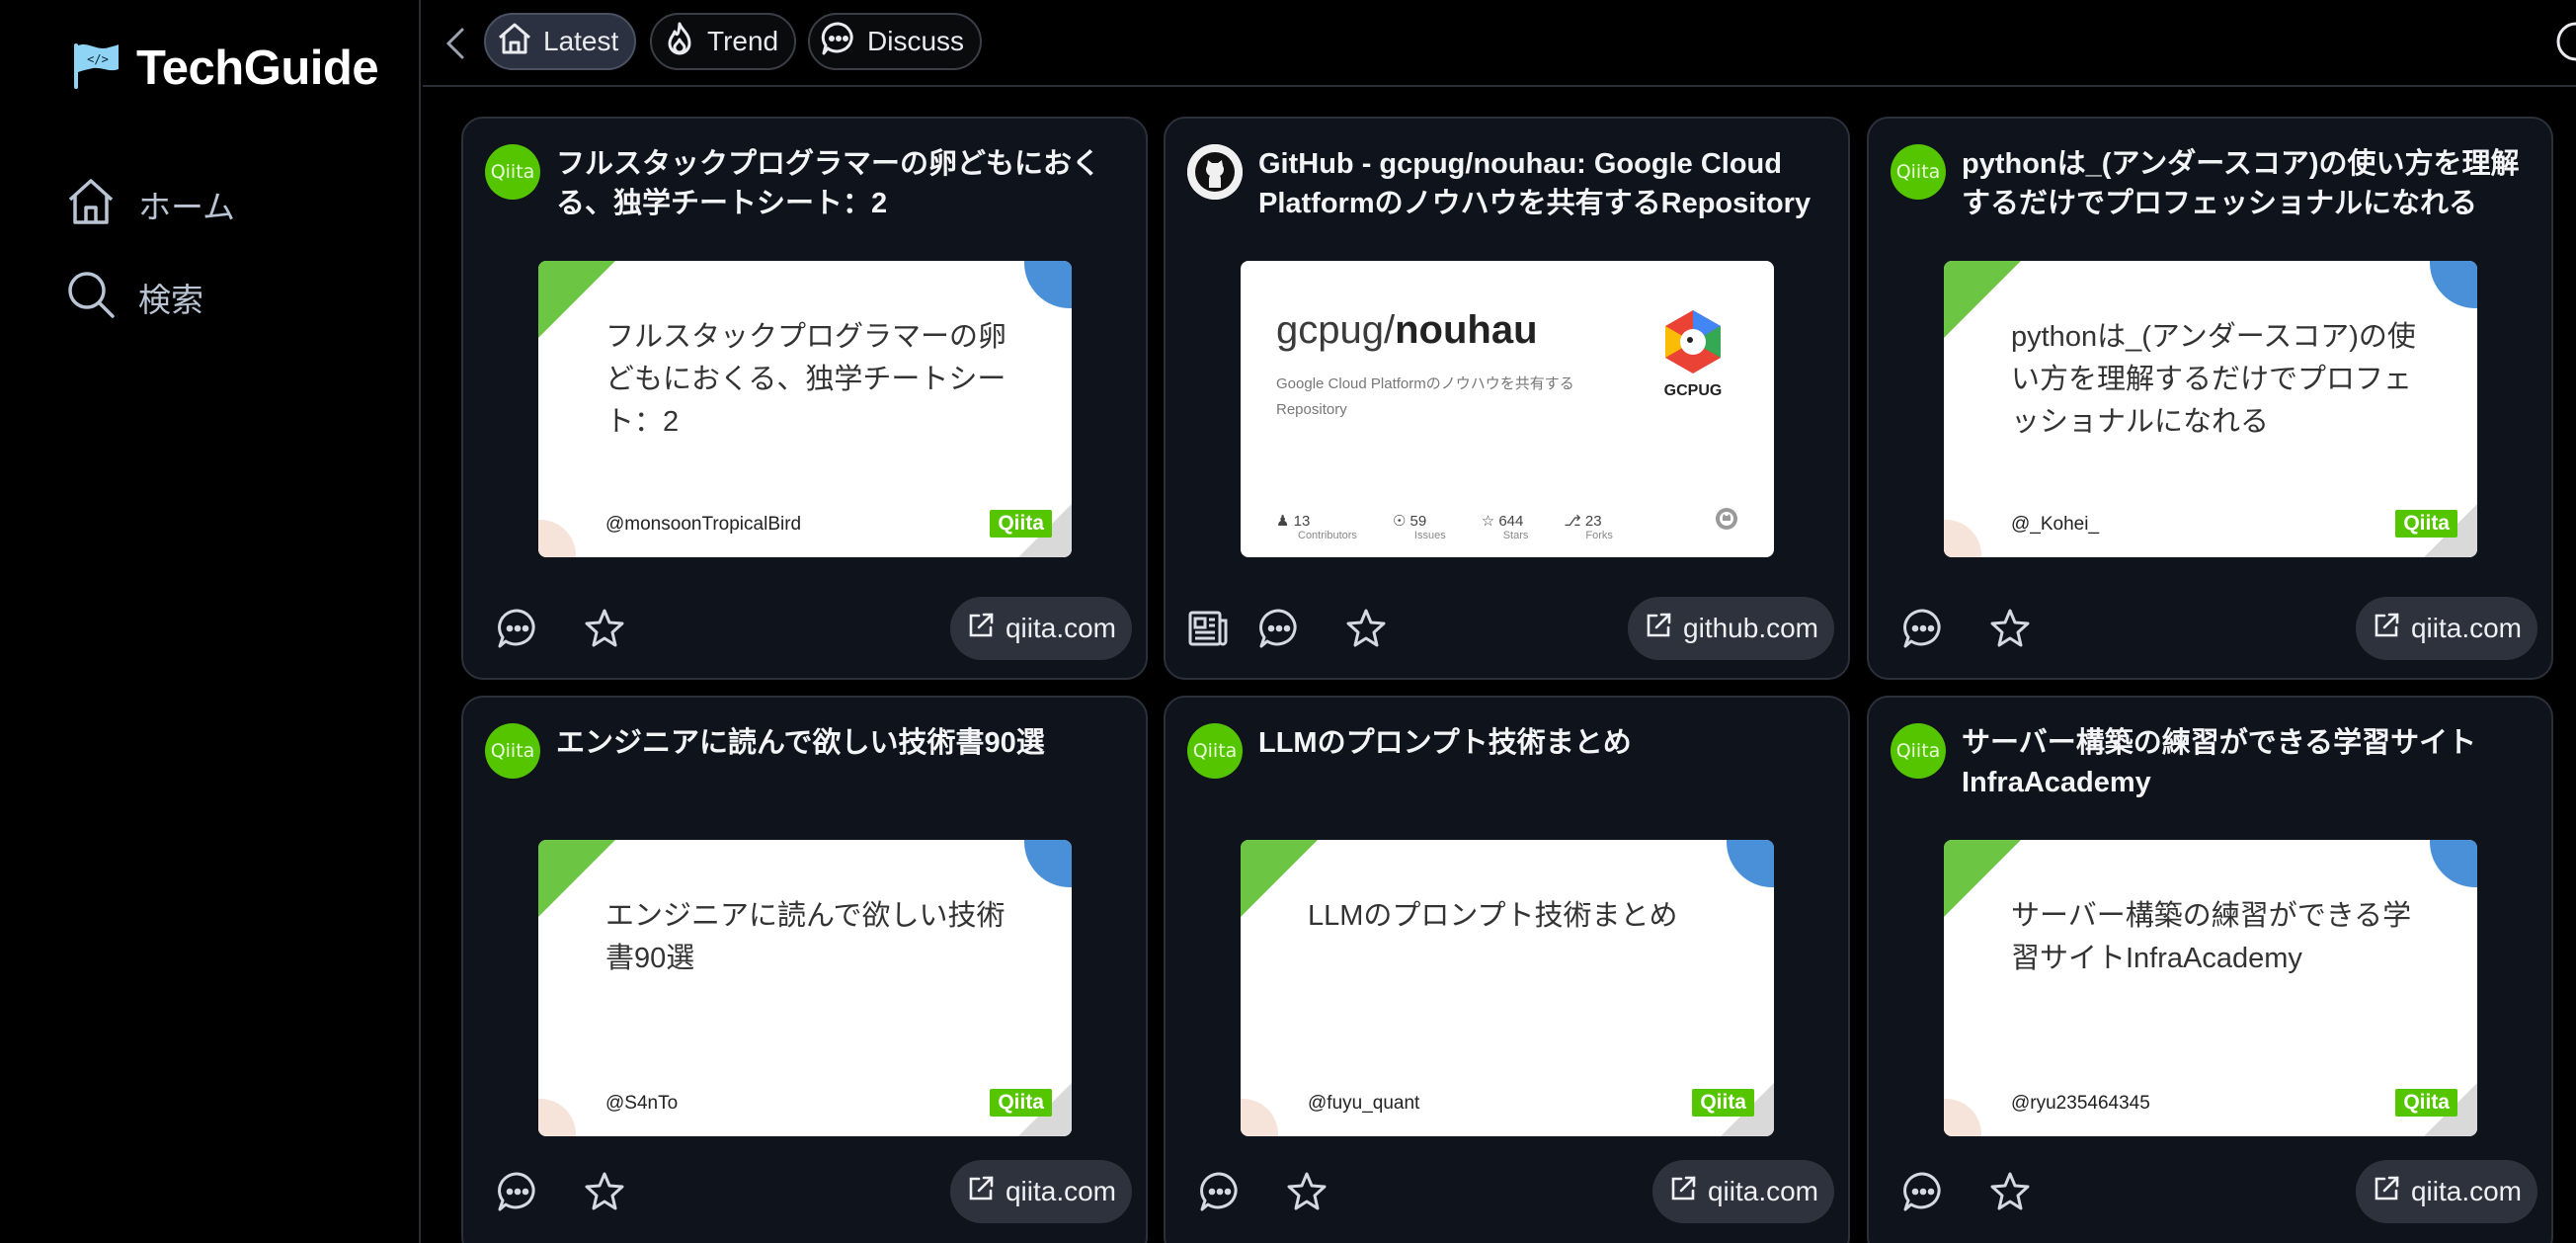  I want to click on source-link-button: github.com, so click(1731, 629).